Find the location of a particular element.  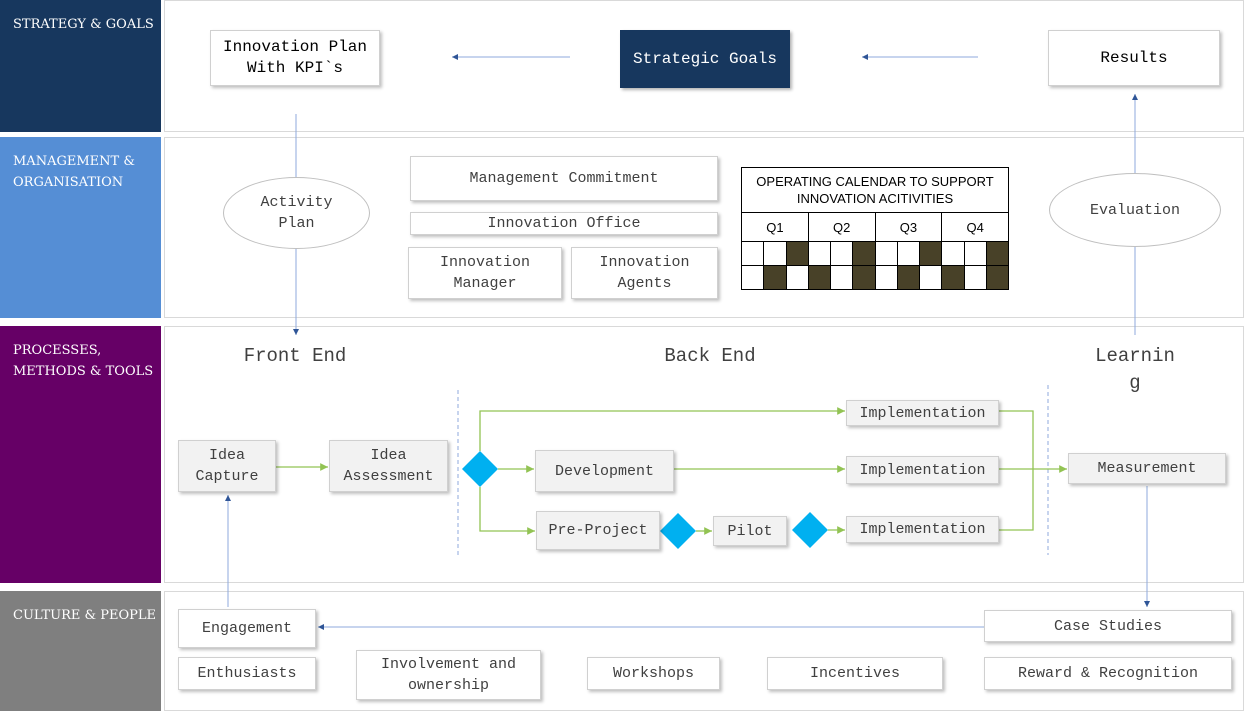

case-studies-box: Case Studies is located at coordinates (1108, 626).